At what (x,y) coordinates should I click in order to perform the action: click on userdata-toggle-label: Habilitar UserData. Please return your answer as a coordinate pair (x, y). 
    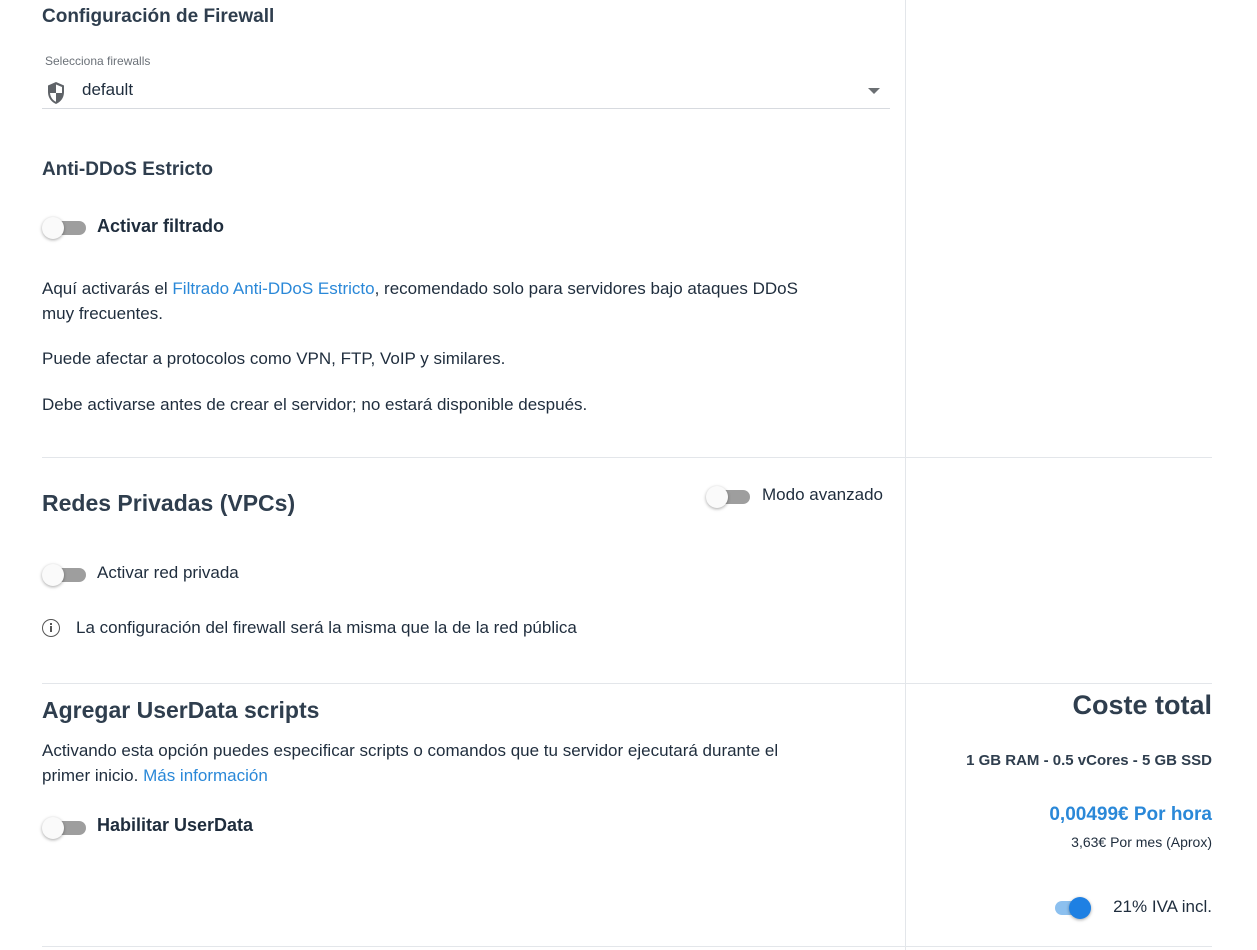
    Looking at the image, I should click on (175, 825).